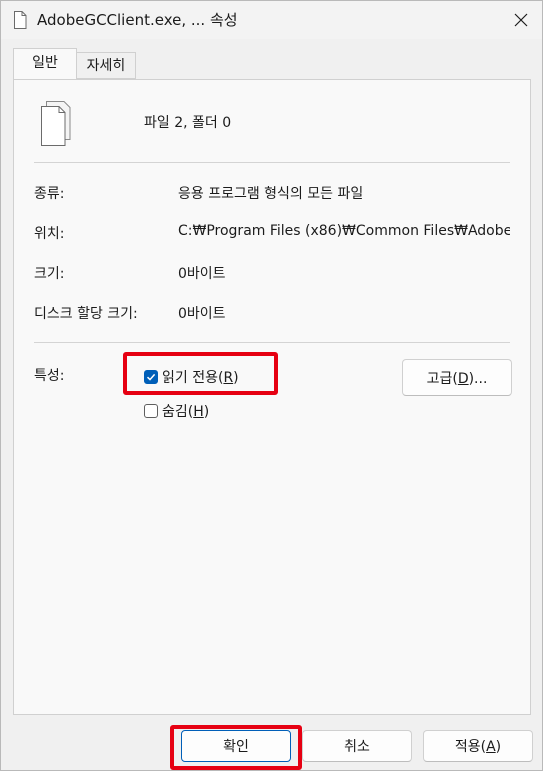 The height and width of the screenshot is (771, 543). What do you see at coordinates (45, 63) in the screenshot?
I see `tab-general: 일반` at bounding box center [45, 63].